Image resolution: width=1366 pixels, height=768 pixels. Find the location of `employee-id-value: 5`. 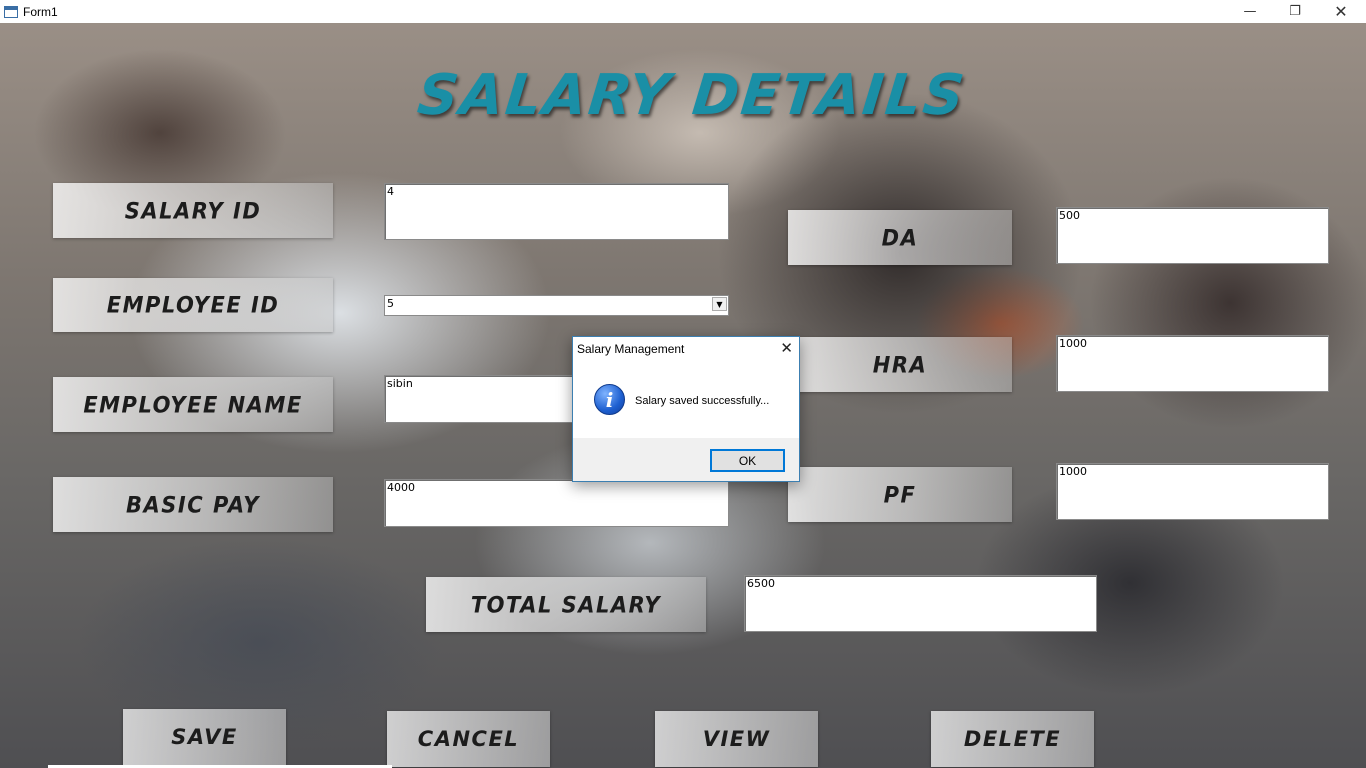

employee-id-value: 5 is located at coordinates (390, 303).